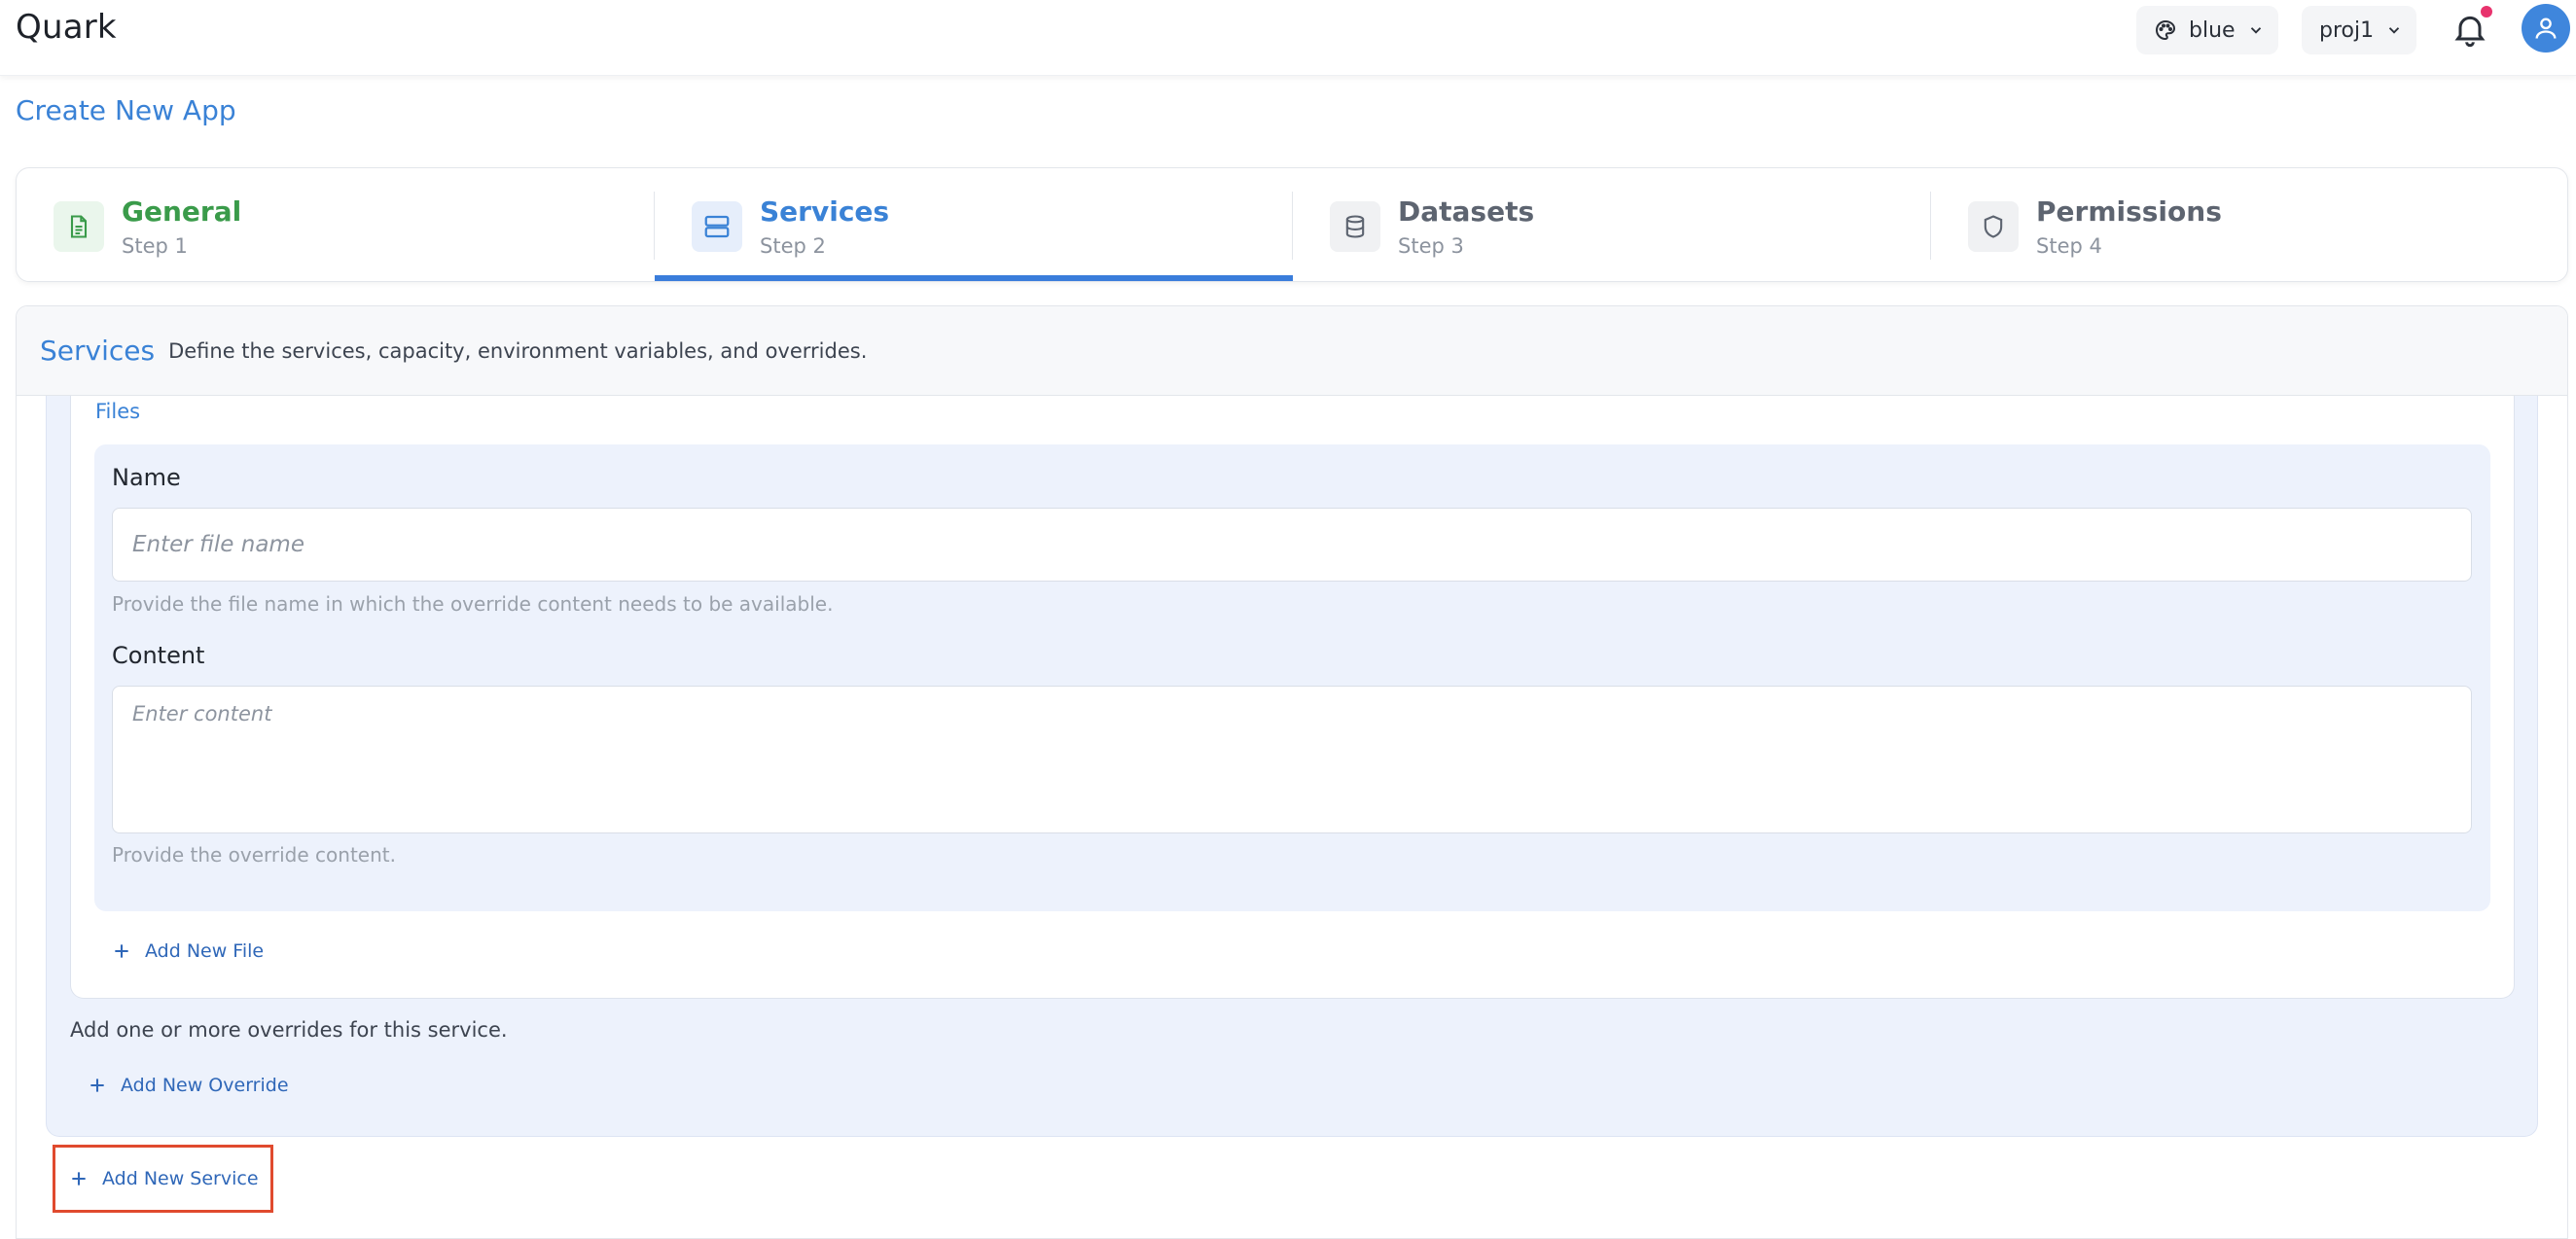 This screenshot has height=1239, width=2576. I want to click on step-subtitle: Step 3, so click(1431, 246).